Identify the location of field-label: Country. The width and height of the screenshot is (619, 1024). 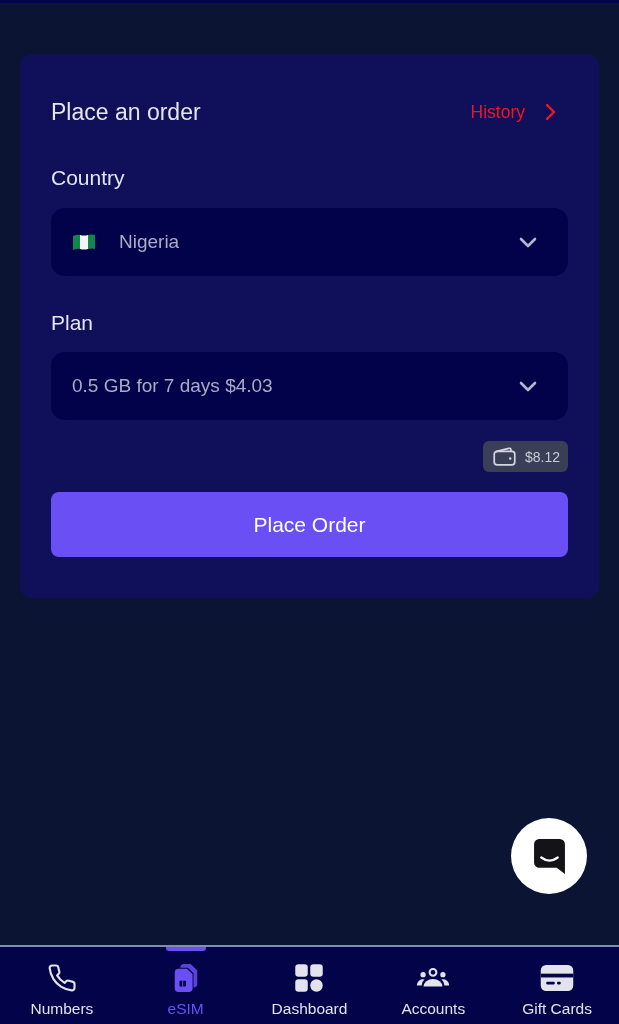
(88, 178).